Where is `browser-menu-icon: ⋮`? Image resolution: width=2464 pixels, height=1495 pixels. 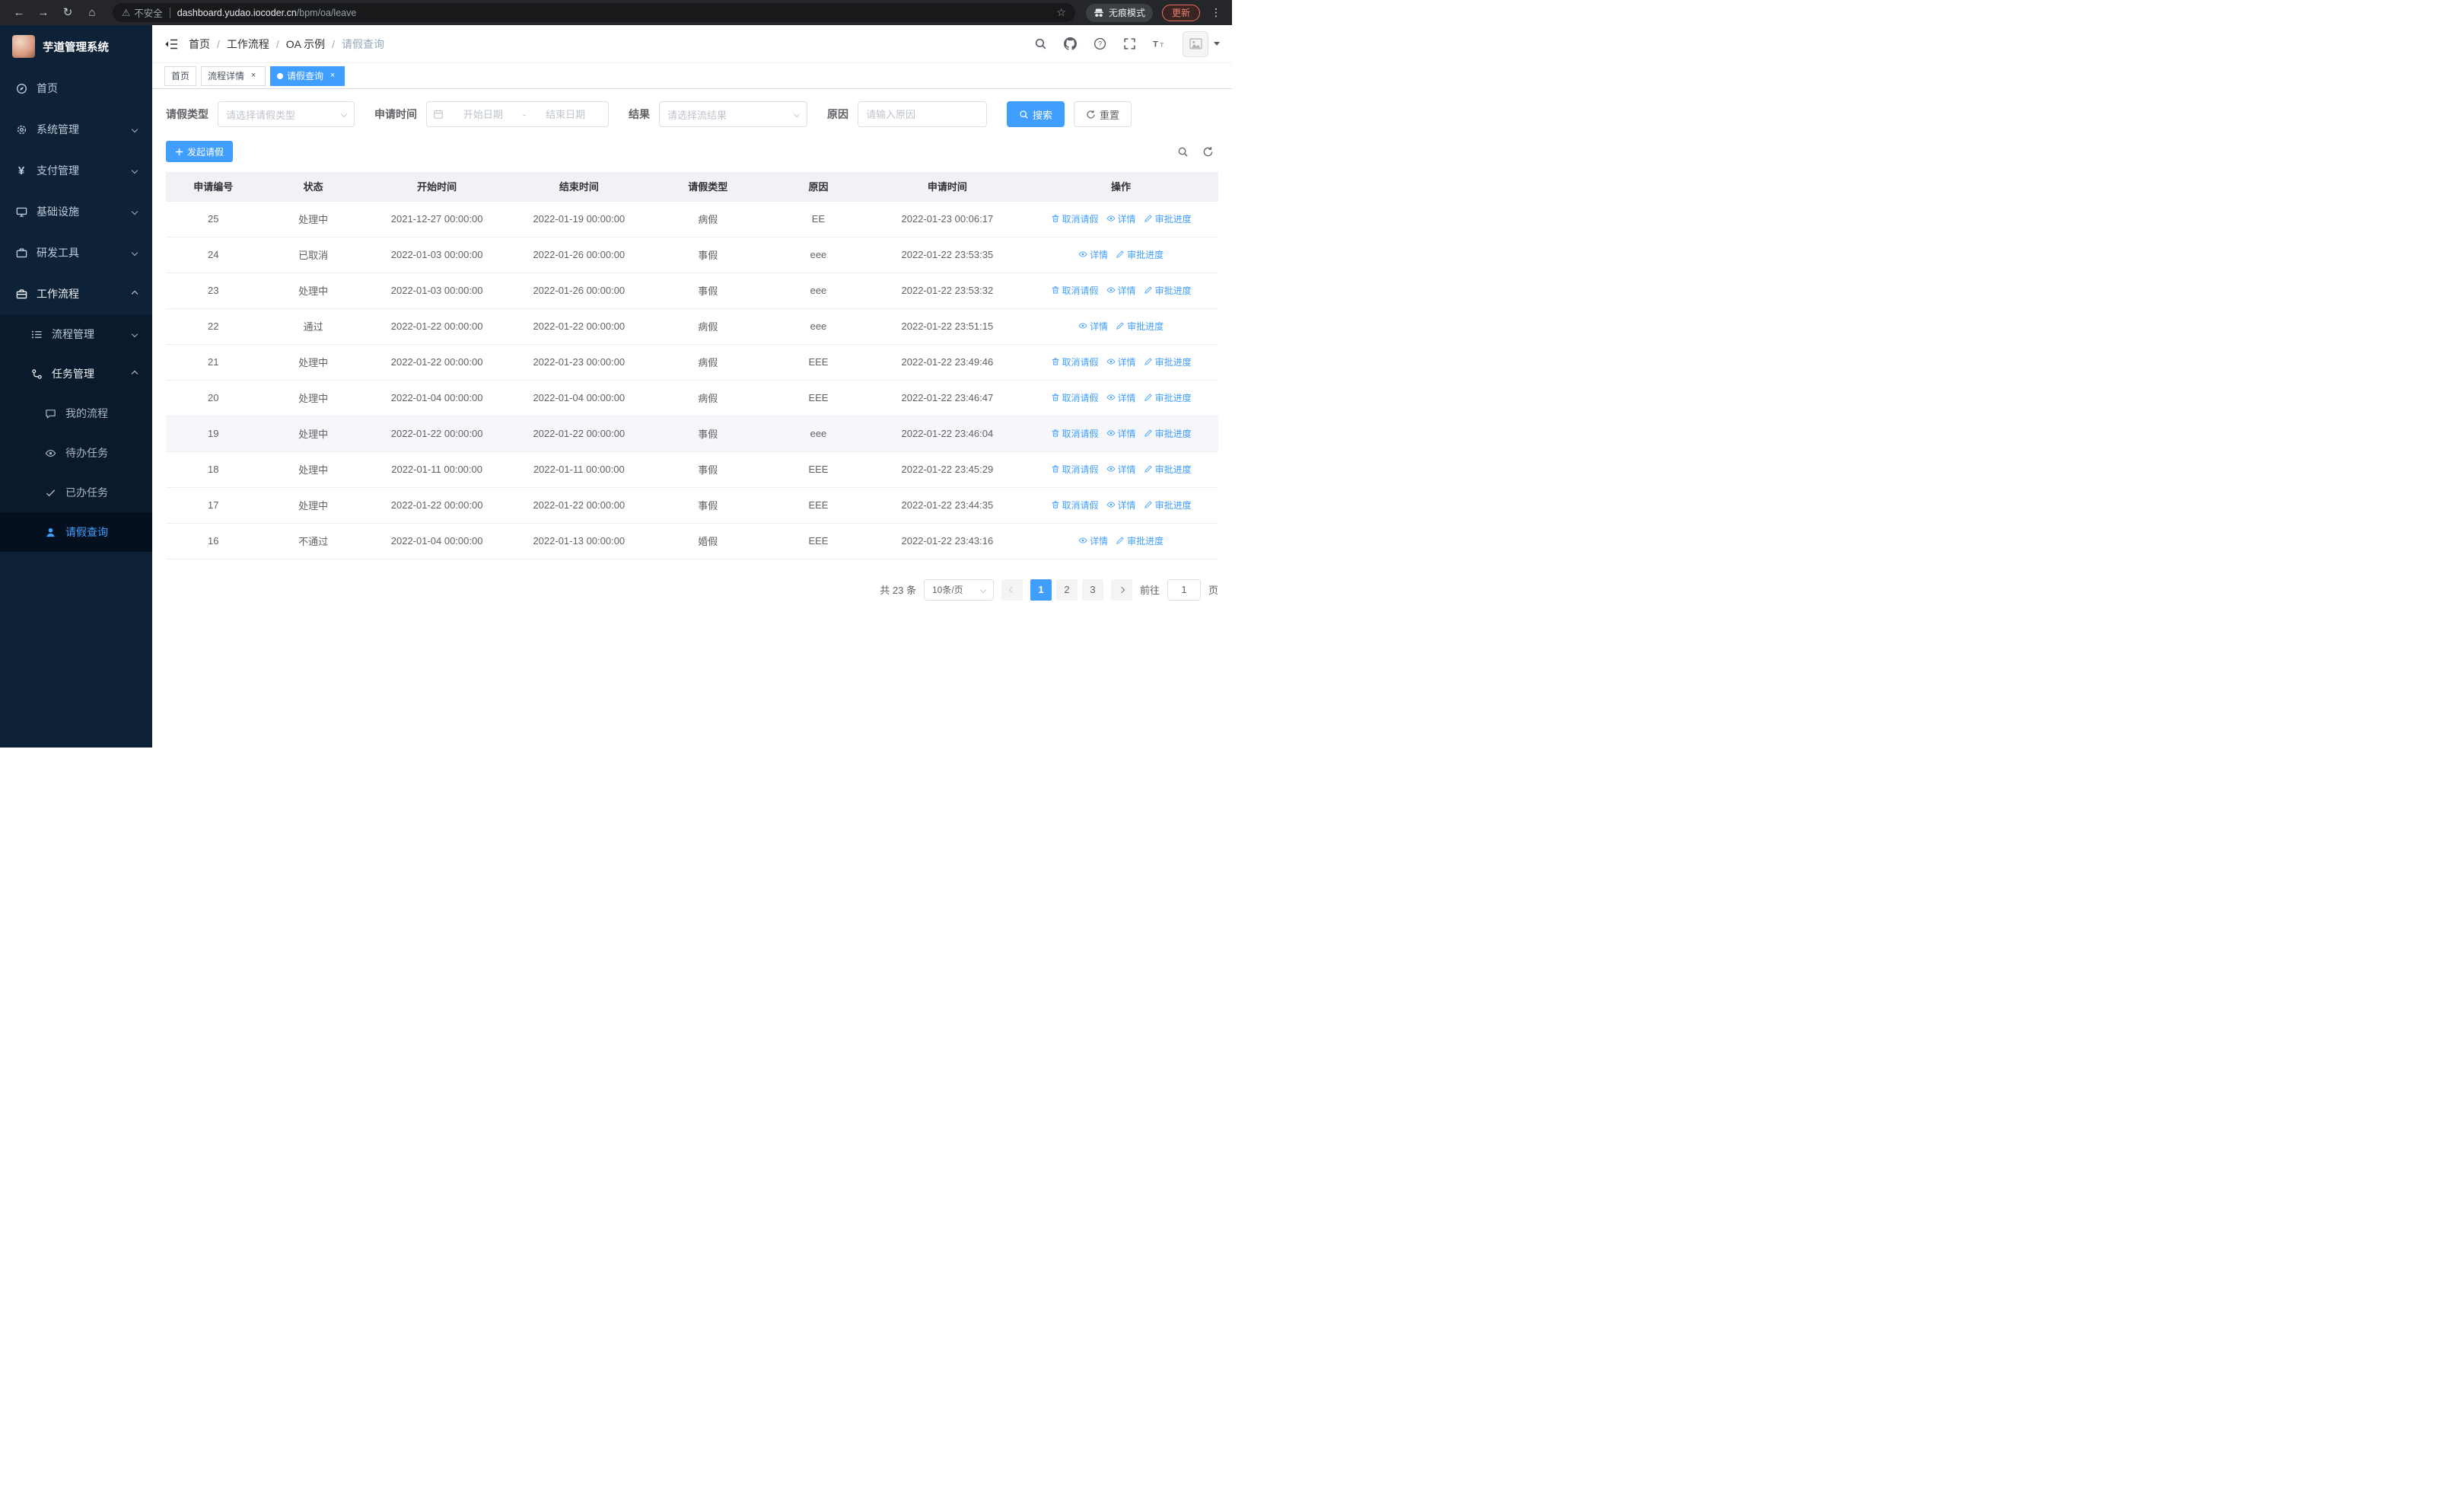 browser-menu-icon: ⋮ is located at coordinates (1216, 13).